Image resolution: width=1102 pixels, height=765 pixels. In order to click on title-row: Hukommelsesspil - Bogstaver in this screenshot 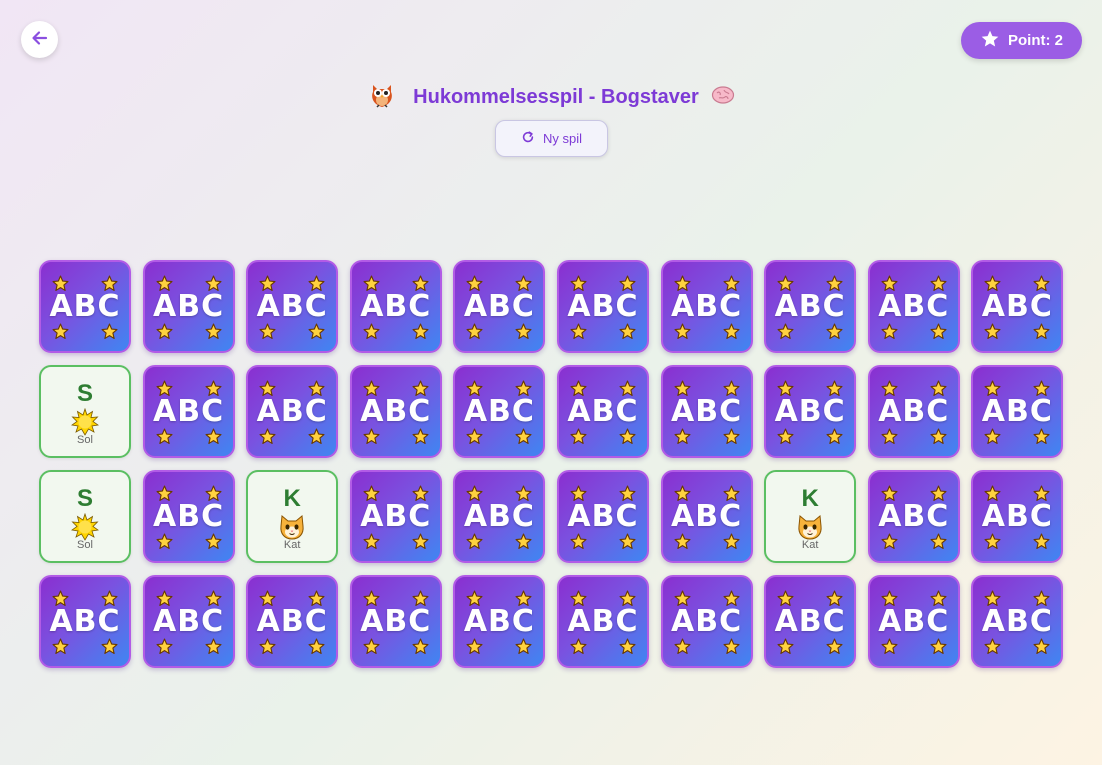, I will do `click(551, 97)`.